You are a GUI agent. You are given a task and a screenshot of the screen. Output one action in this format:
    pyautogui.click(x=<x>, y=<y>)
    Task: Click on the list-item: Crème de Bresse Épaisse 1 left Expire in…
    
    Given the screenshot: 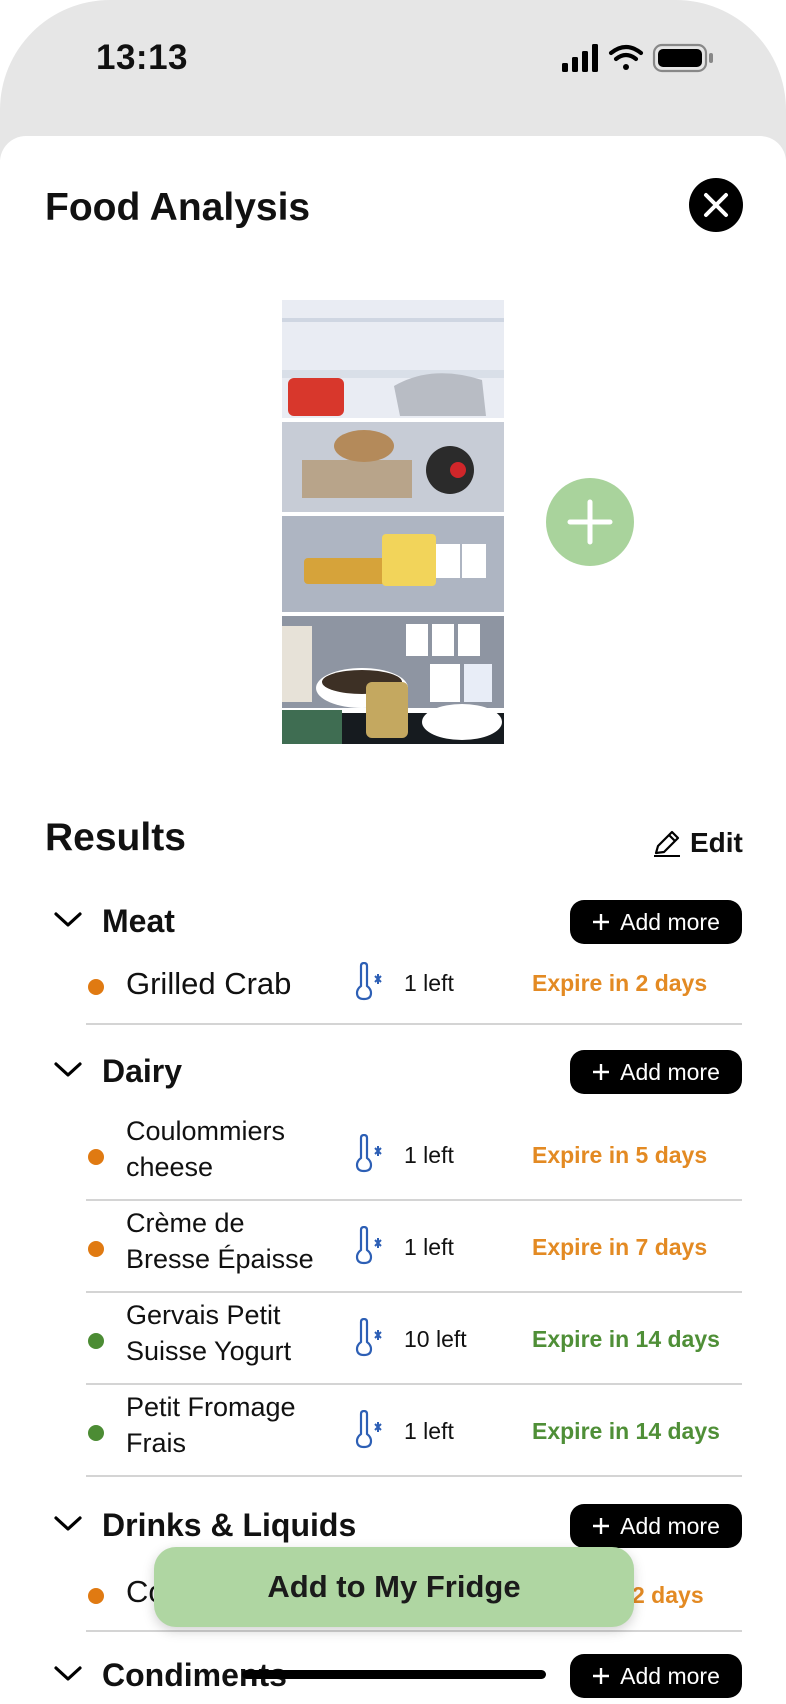 What is the action you would take?
    pyautogui.click(x=393, y=1247)
    